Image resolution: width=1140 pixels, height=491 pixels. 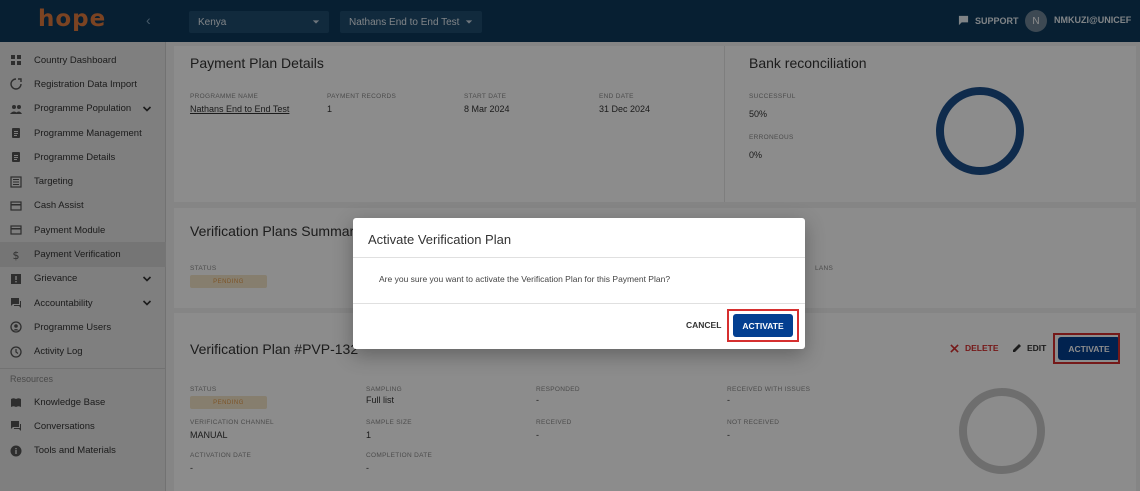 What do you see at coordinates (440, 239) in the screenshot?
I see `dialog-title: Activate Verification Plan` at bounding box center [440, 239].